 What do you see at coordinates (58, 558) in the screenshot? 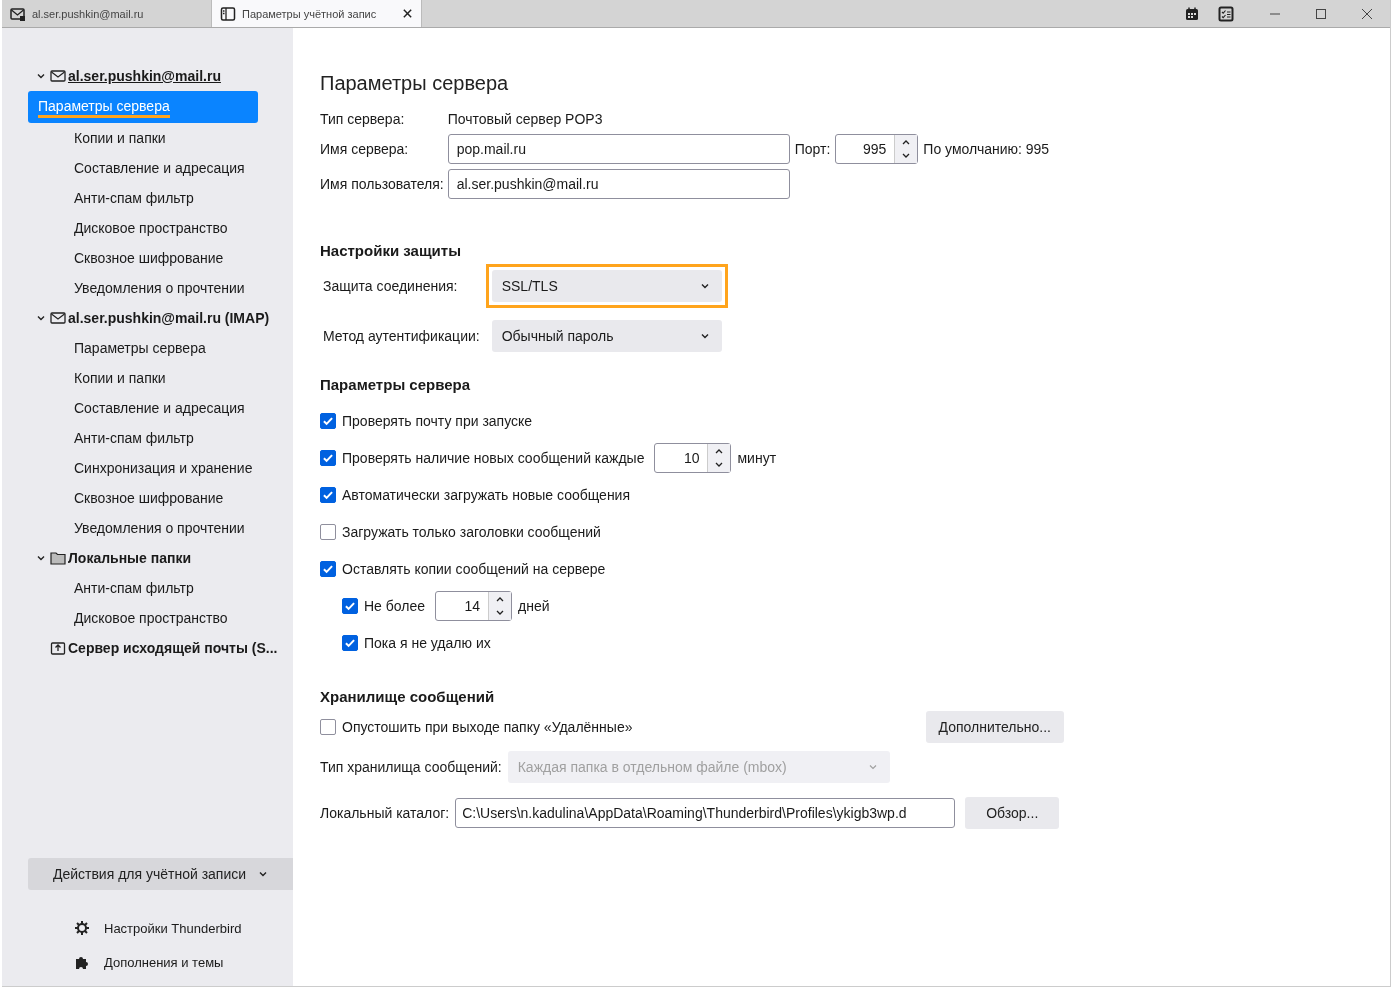
I see `folder-icon` at bounding box center [58, 558].